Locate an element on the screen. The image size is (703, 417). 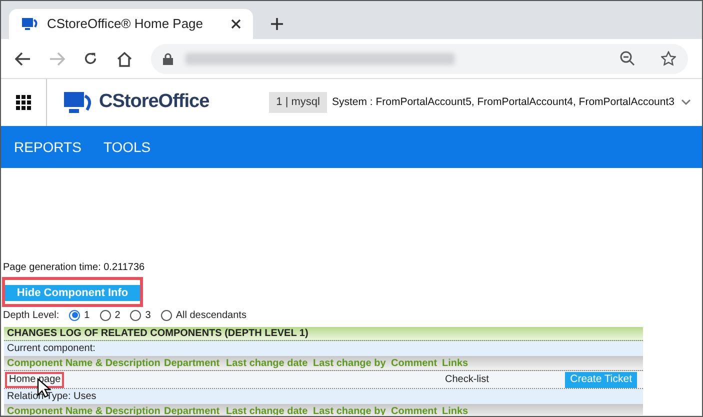
logo-text: CStoreOffice is located at coordinates (154, 102).